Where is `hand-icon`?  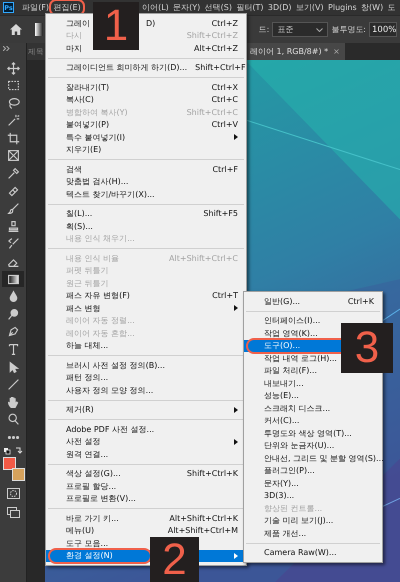 hand-icon is located at coordinates (13, 402).